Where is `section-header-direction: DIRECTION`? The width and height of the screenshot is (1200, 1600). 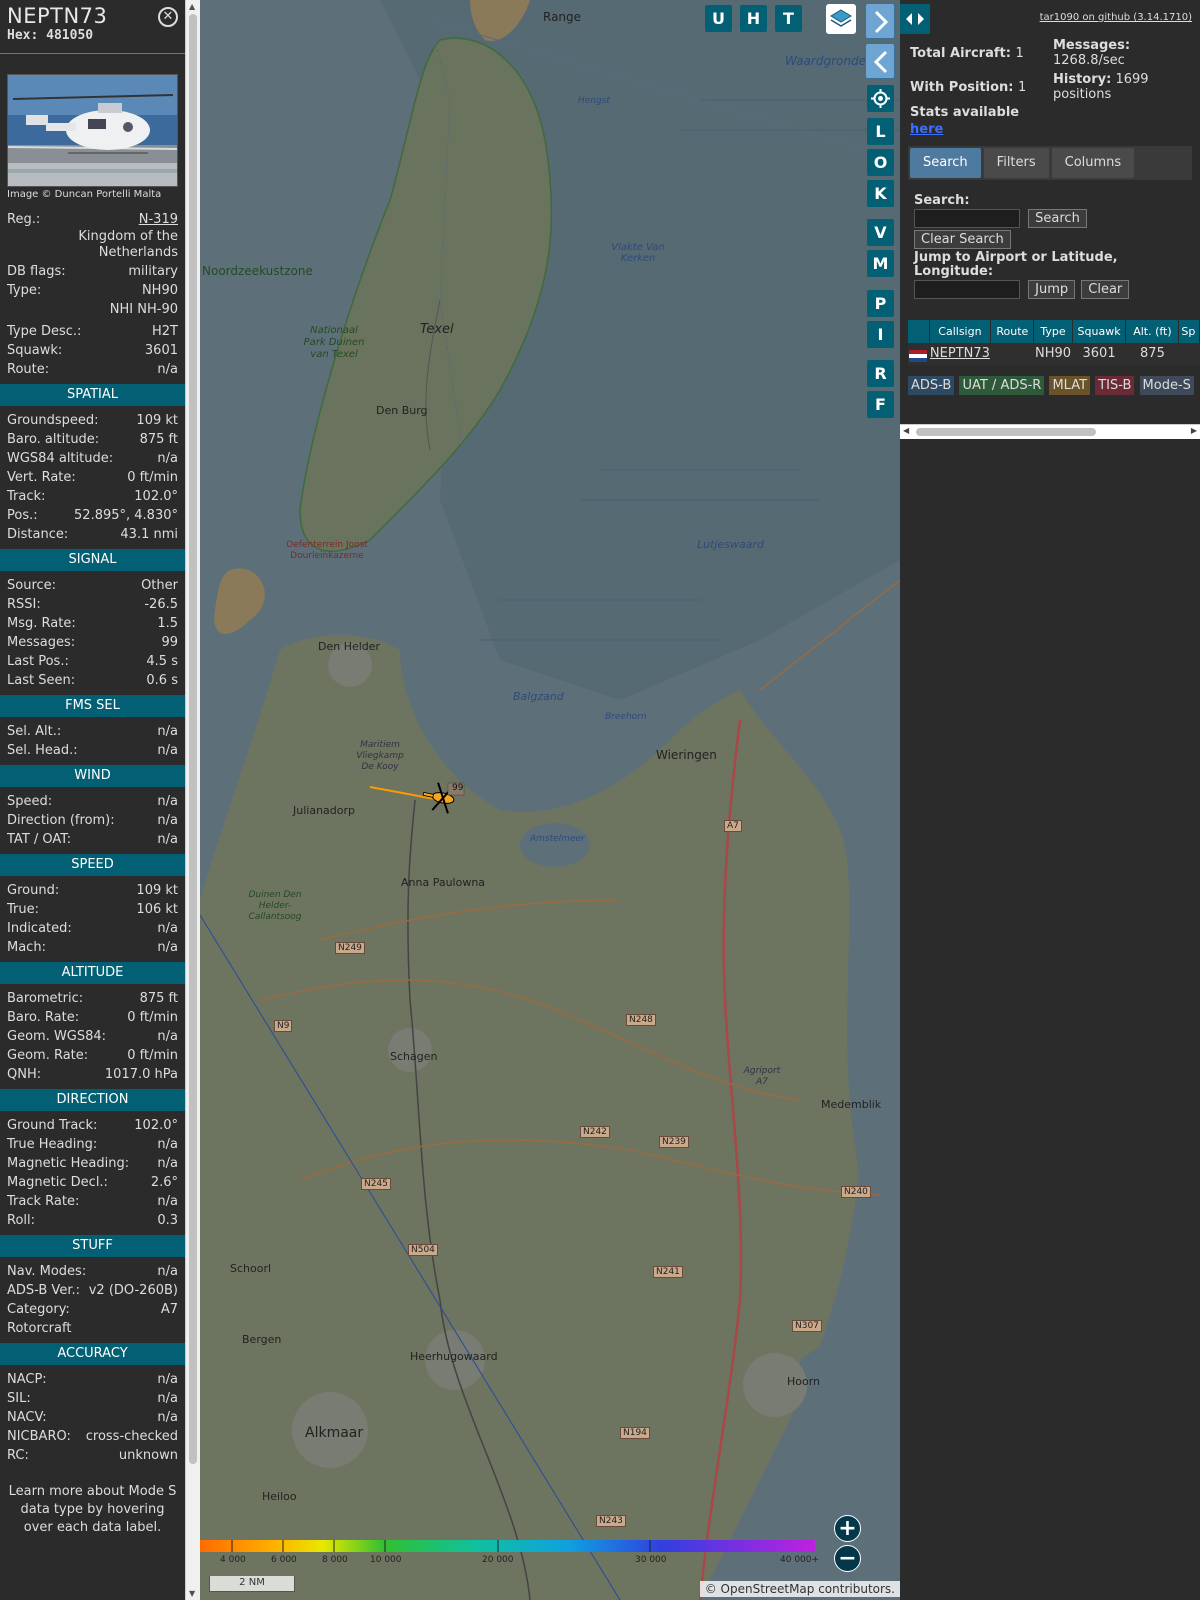 section-header-direction: DIRECTION is located at coordinates (92, 1100).